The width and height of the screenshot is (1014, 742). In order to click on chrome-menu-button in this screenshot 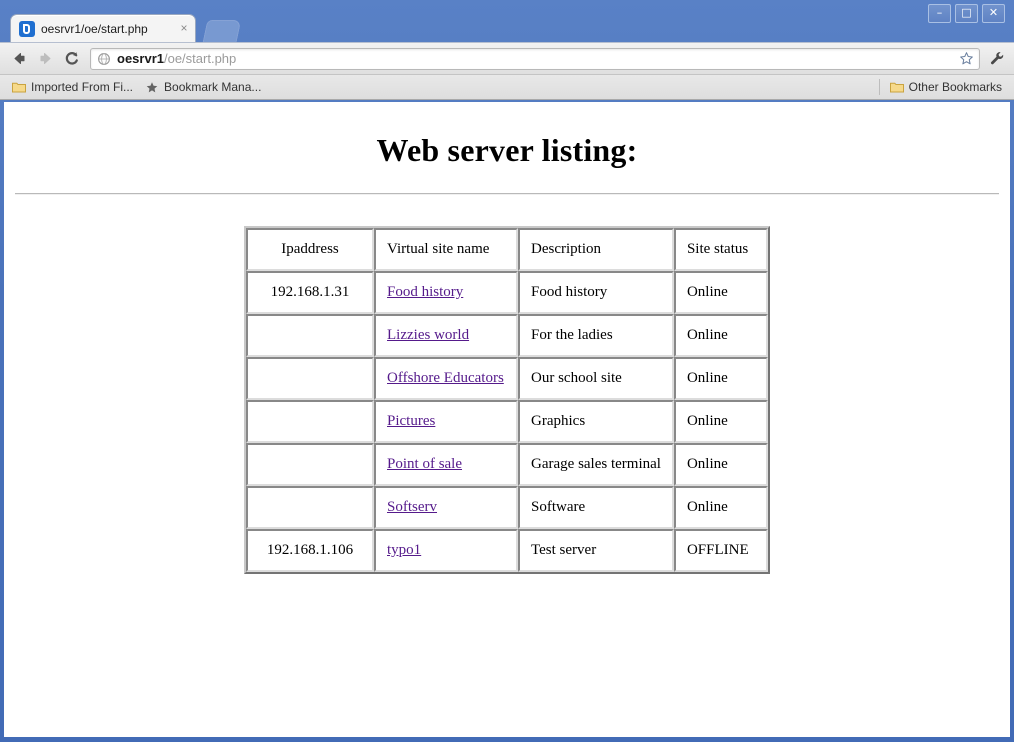, I will do `click(996, 59)`.